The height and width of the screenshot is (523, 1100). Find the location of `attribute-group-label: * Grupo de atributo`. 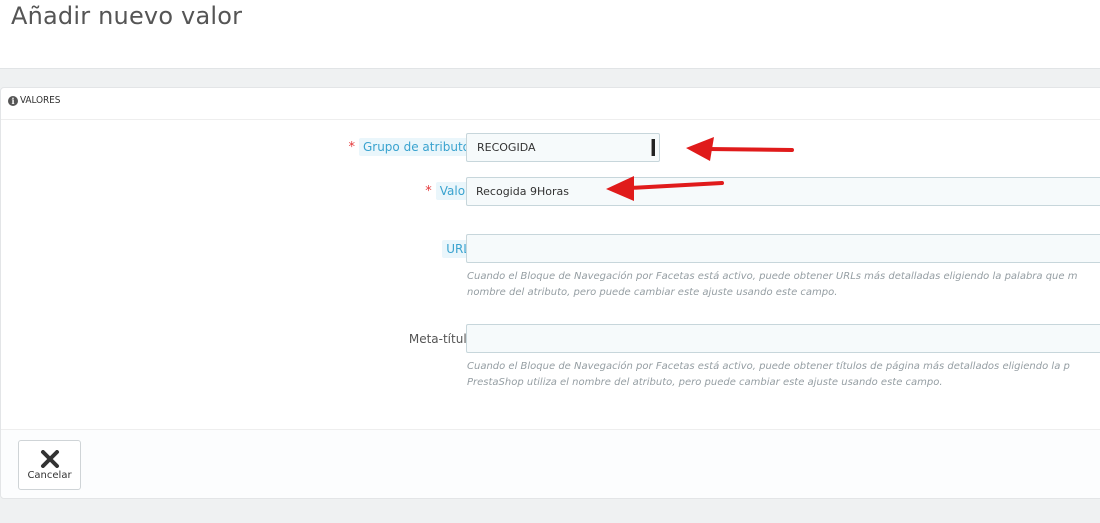

attribute-group-label: * Grupo de atributo is located at coordinates (411, 147).